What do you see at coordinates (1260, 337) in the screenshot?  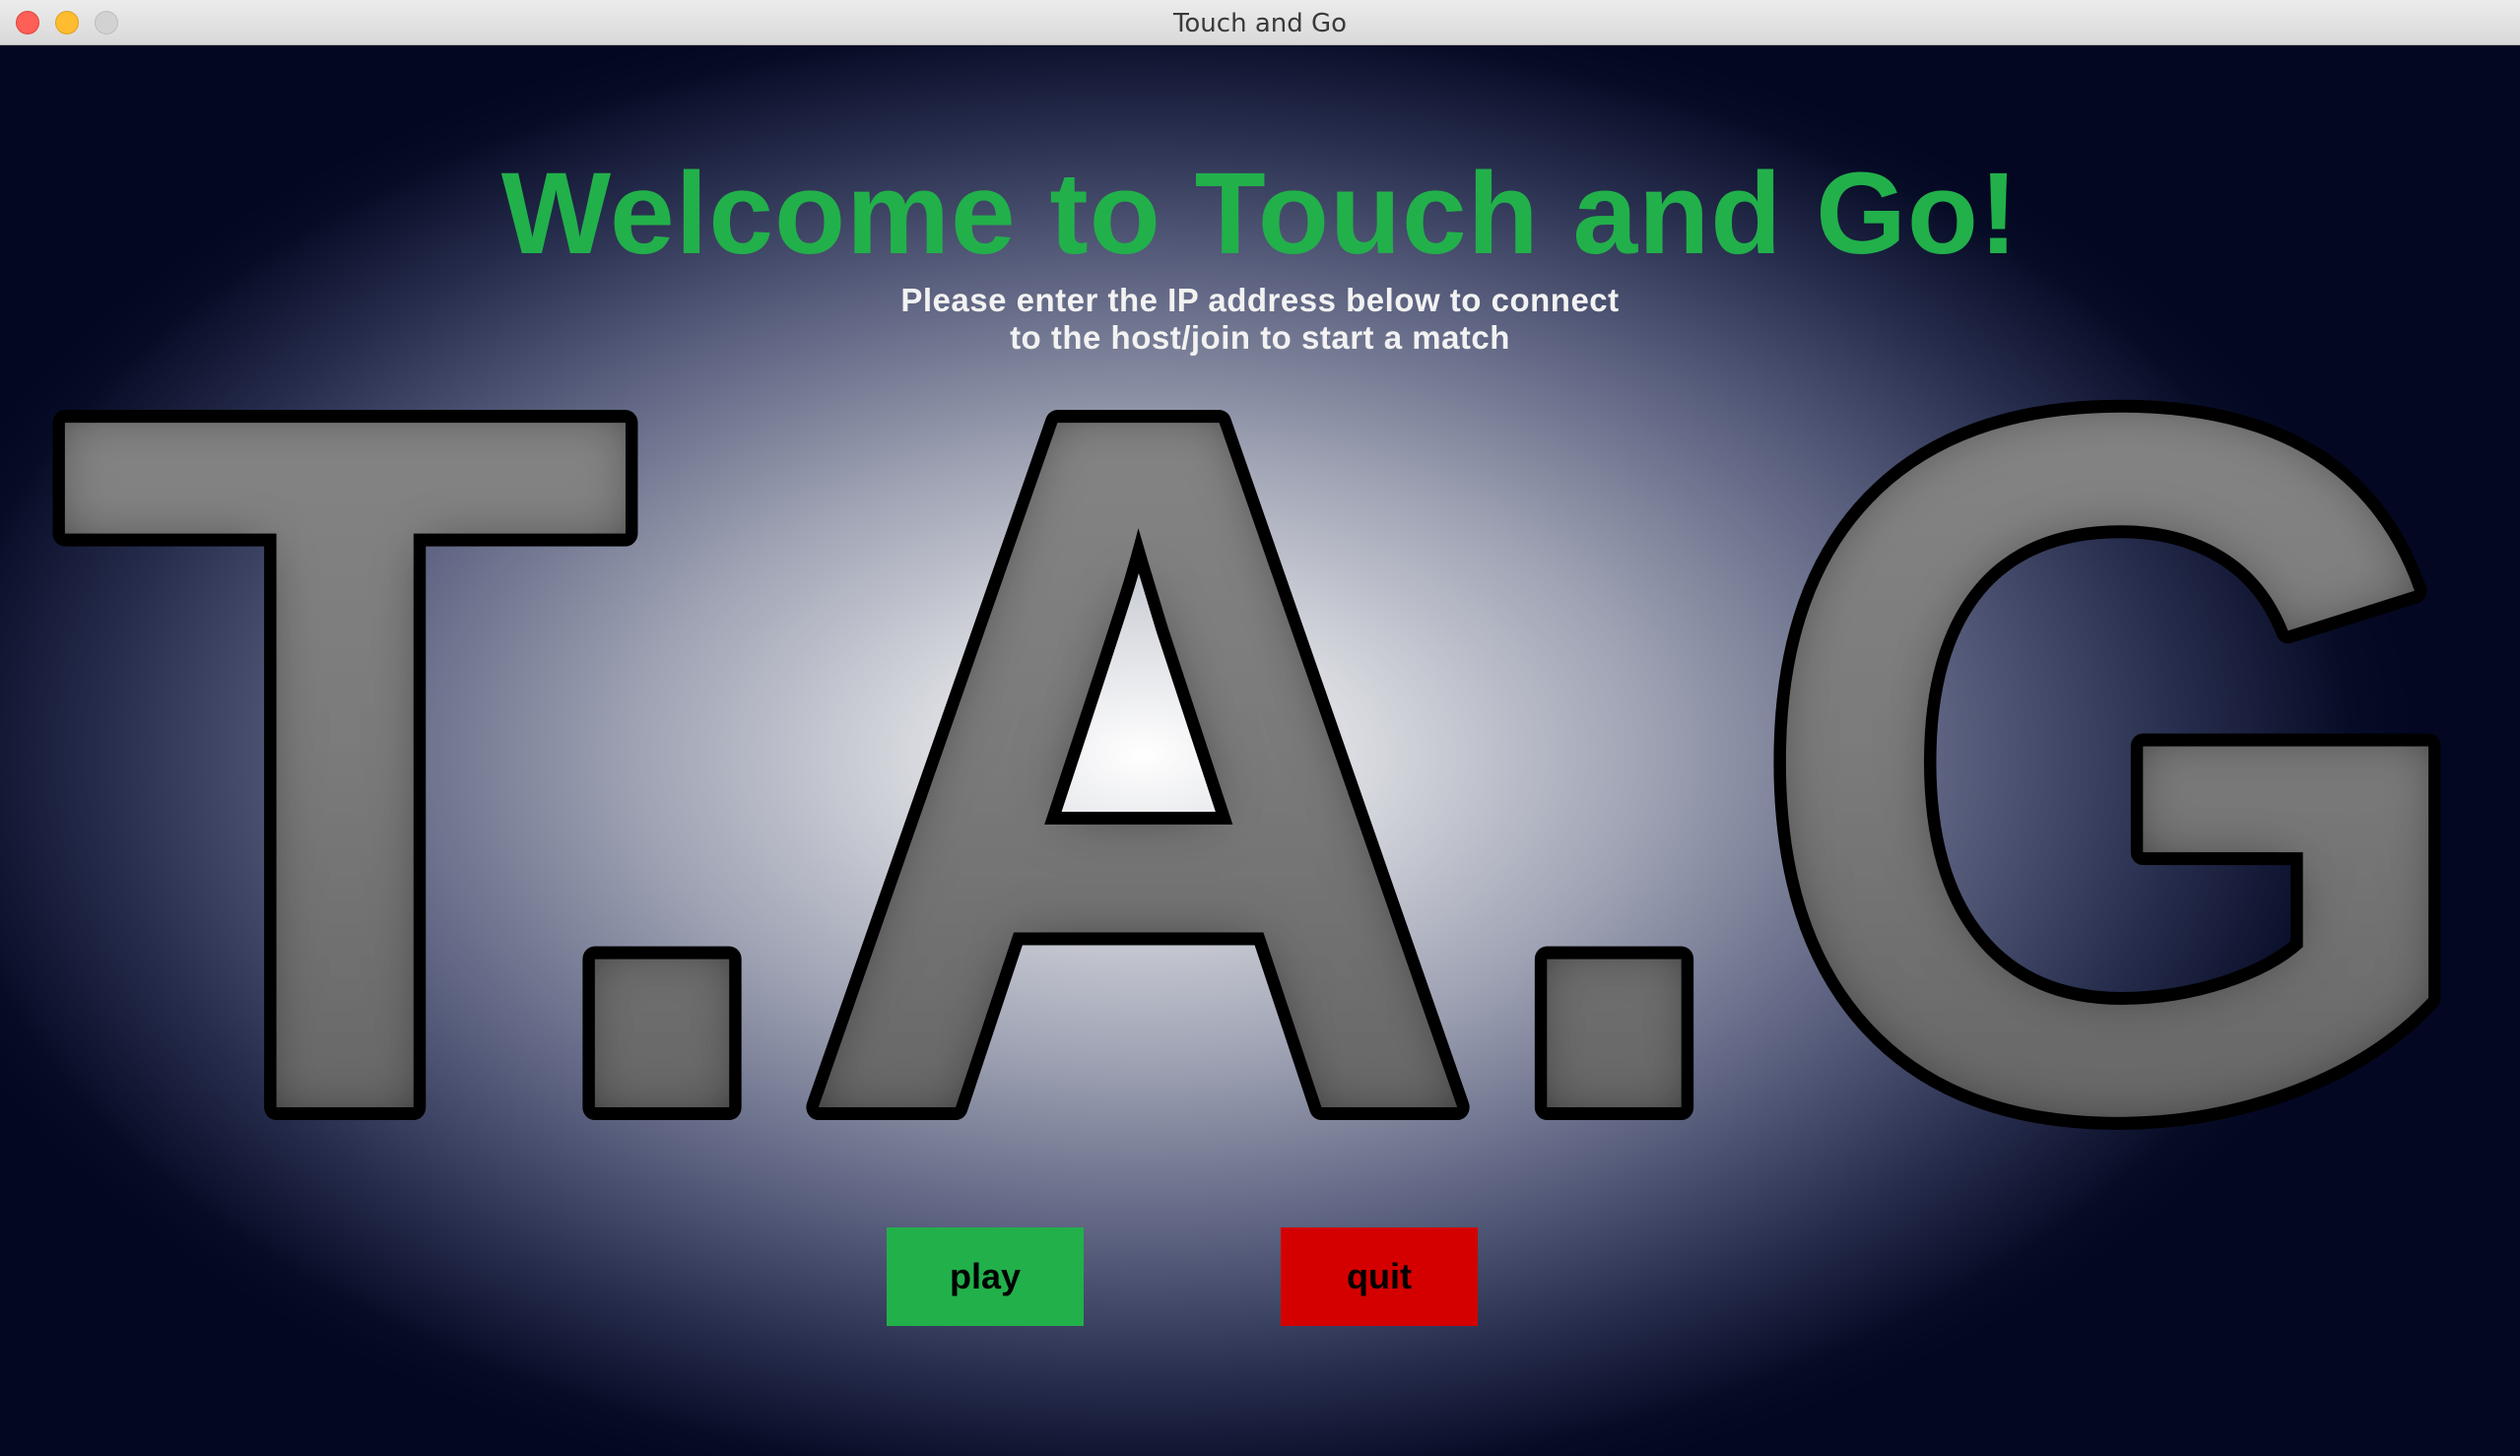 I see `instructions-line-2: to the host/join to start a match` at bounding box center [1260, 337].